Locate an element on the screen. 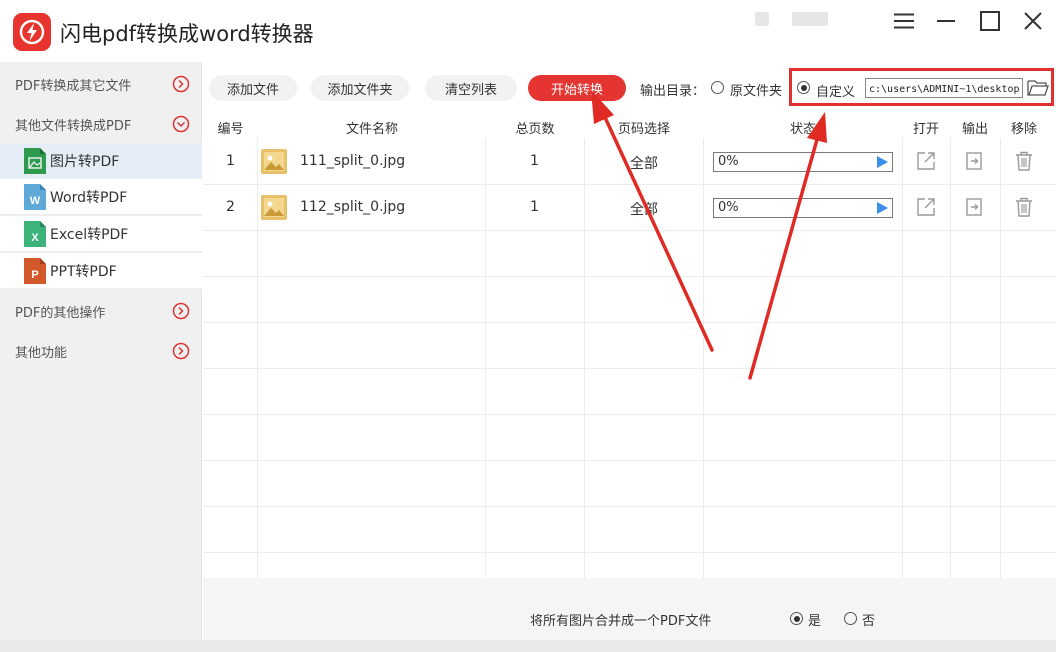 Image resolution: width=1056 pixels, height=652 pixels. sidebar-item-label: Word转PDF is located at coordinates (89, 197).